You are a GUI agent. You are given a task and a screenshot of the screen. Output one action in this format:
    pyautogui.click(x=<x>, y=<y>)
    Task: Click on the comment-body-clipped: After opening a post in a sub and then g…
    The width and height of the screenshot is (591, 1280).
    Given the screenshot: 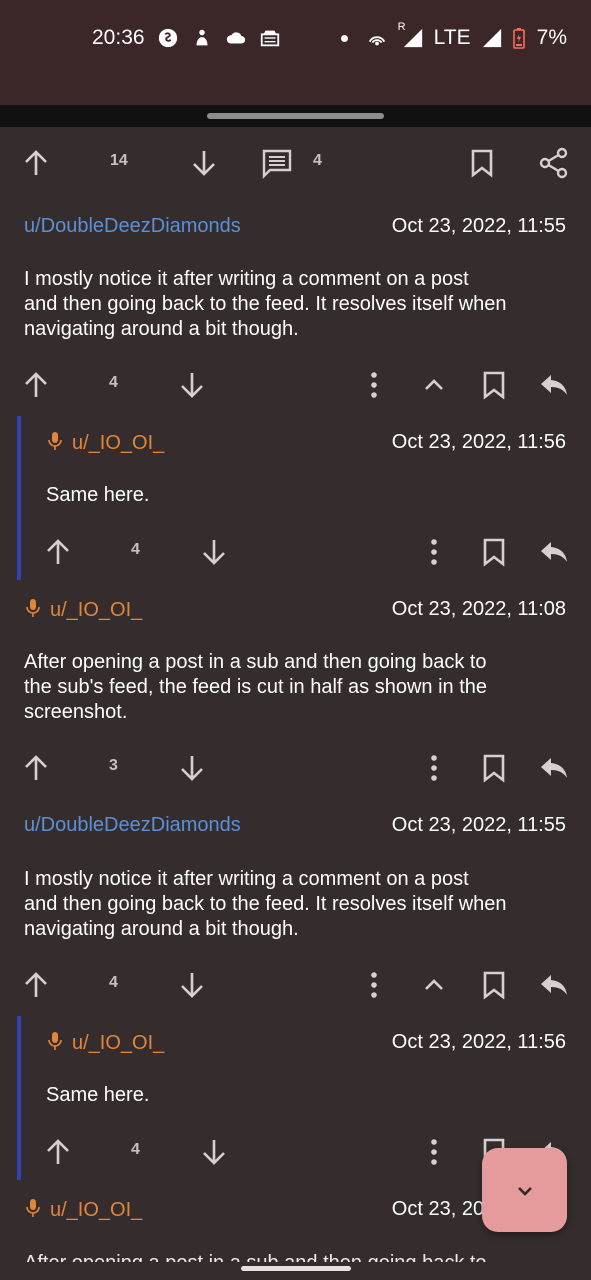 What is the action you would take?
    pyautogui.click(x=294, y=1255)
    